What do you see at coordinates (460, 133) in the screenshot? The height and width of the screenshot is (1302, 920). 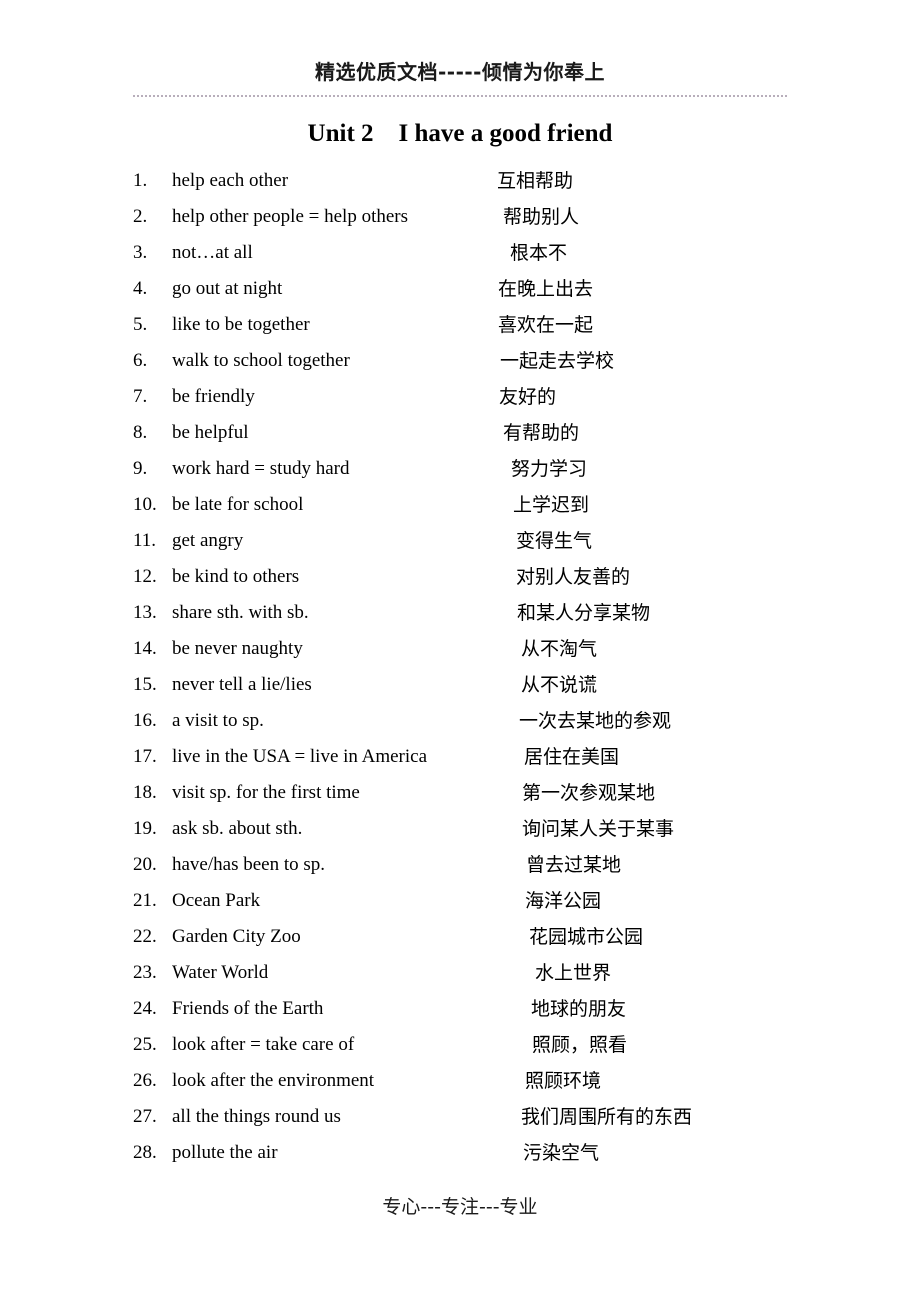 I see `page-title: Unit 2 I have a good friend` at bounding box center [460, 133].